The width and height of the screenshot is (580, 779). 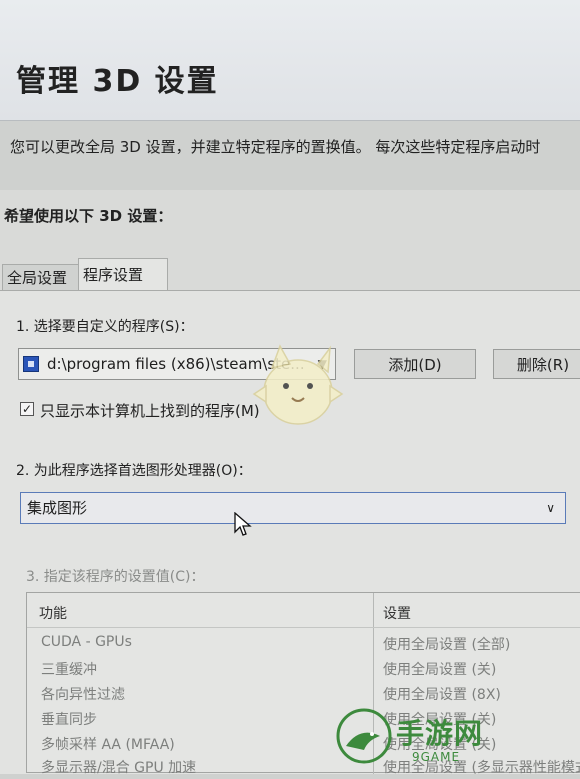 What do you see at coordinates (69, 720) in the screenshot?
I see `feature-cell: 垂直同步` at bounding box center [69, 720].